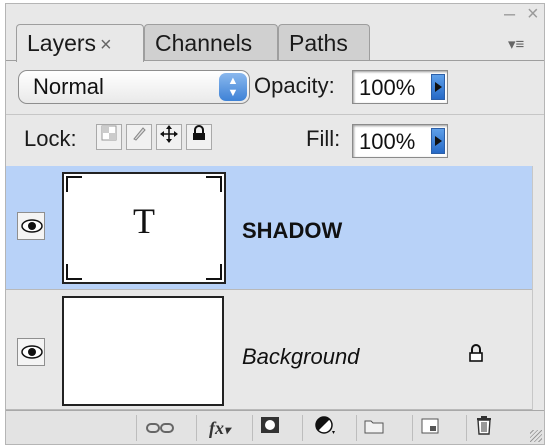 This screenshot has height=448, width=549. What do you see at coordinates (216, 428) in the screenshot?
I see `fx-label: fx` at bounding box center [216, 428].